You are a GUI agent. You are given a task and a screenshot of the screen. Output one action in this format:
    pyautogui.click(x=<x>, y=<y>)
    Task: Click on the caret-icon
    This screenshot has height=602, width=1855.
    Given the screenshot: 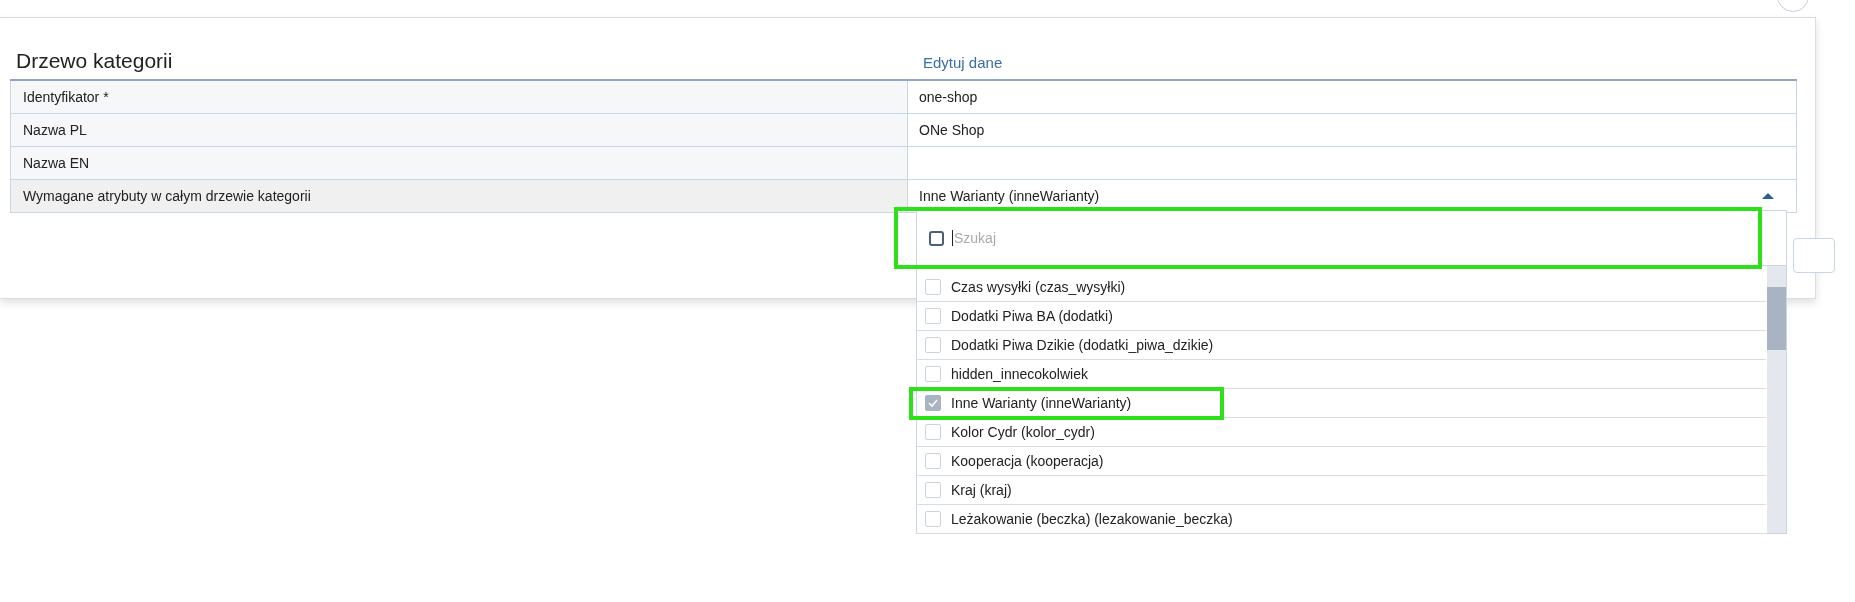 What is the action you would take?
    pyautogui.click(x=1768, y=196)
    